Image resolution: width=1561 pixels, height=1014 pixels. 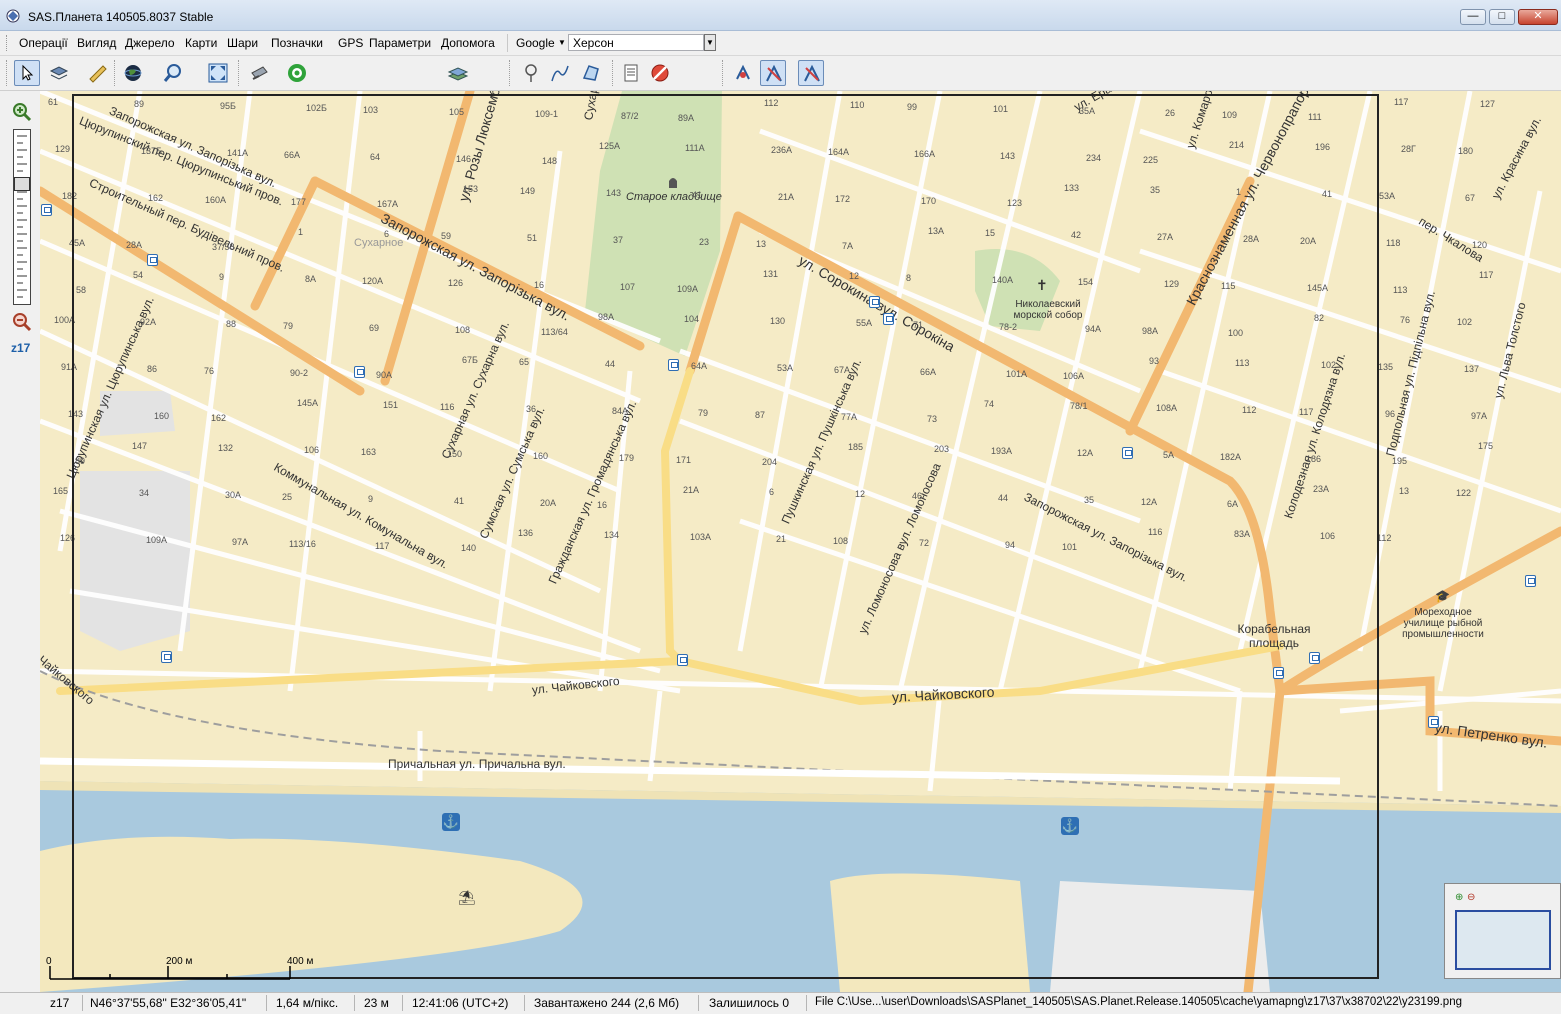 I want to click on house-number-label: 127, so click(x=1488, y=104).